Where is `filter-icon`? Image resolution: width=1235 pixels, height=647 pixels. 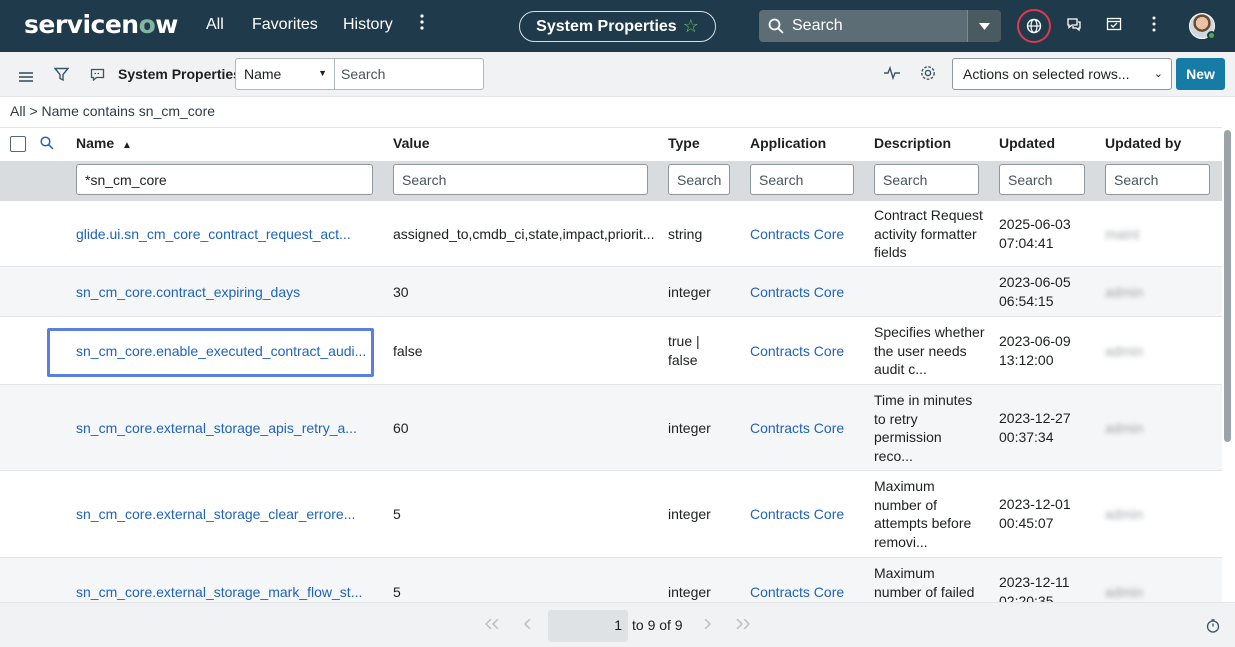 filter-icon is located at coordinates (61, 76).